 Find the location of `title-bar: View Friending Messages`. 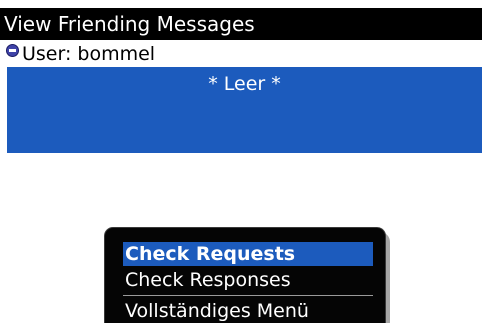

title-bar: View Friending Messages is located at coordinates (241, 24).